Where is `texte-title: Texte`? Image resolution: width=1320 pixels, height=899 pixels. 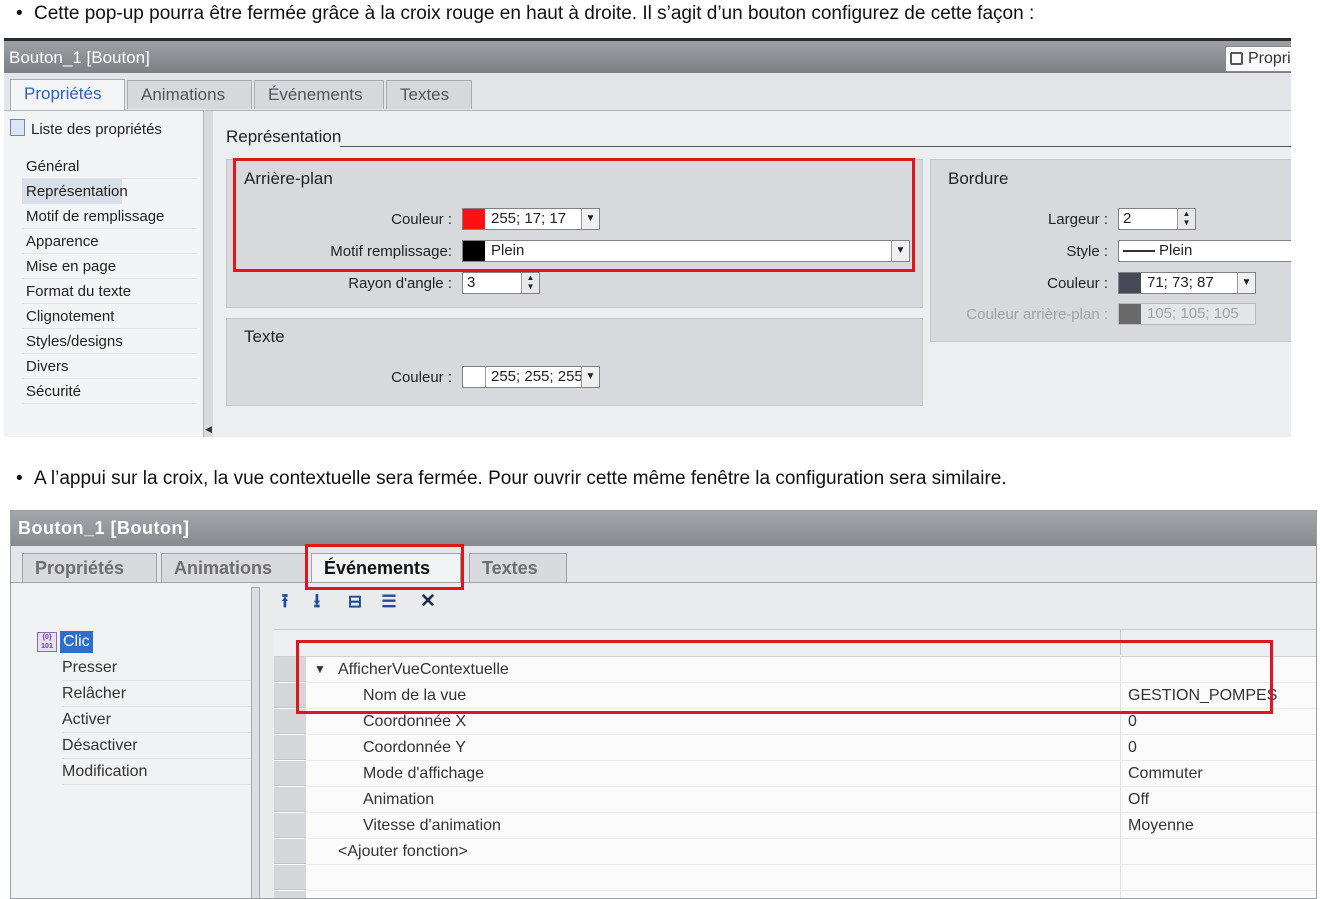
texte-title: Texte is located at coordinates (264, 336).